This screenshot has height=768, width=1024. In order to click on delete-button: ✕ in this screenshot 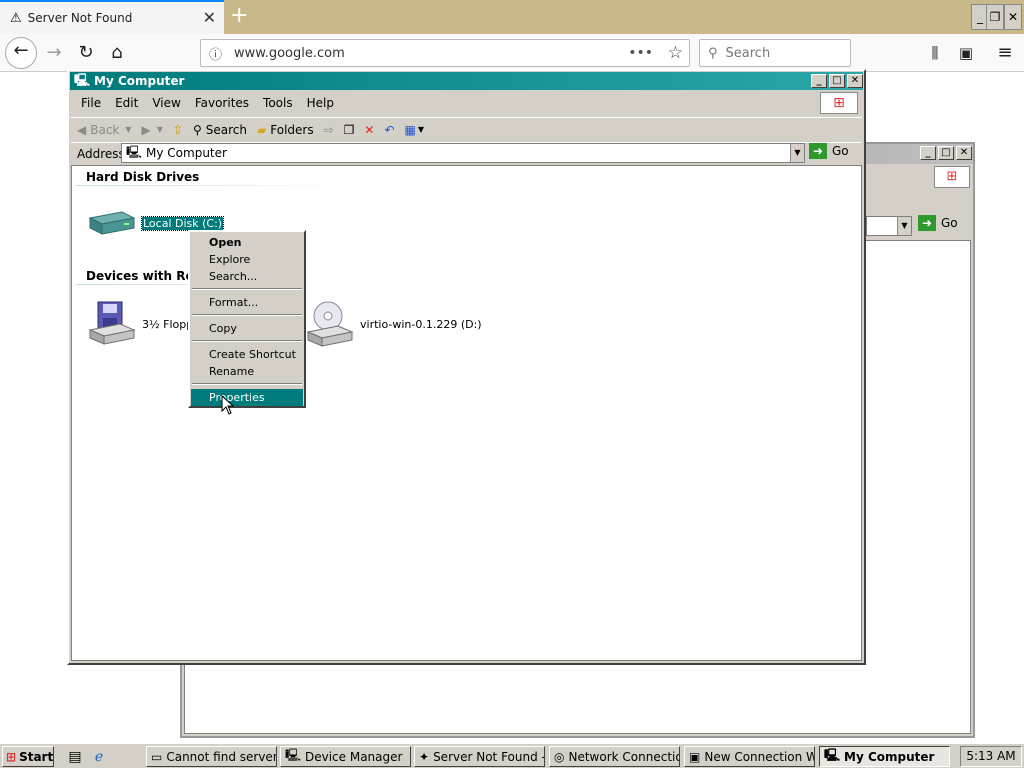, I will do `click(369, 130)`.